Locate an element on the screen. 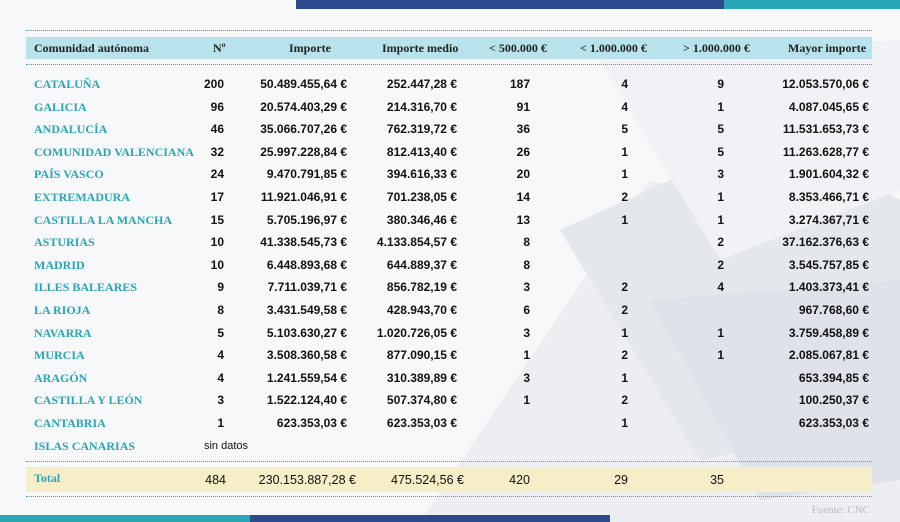 Image resolution: width=900 pixels, height=522 pixels. cell-importe: 5.705.196,97 € is located at coordinates (306, 219).